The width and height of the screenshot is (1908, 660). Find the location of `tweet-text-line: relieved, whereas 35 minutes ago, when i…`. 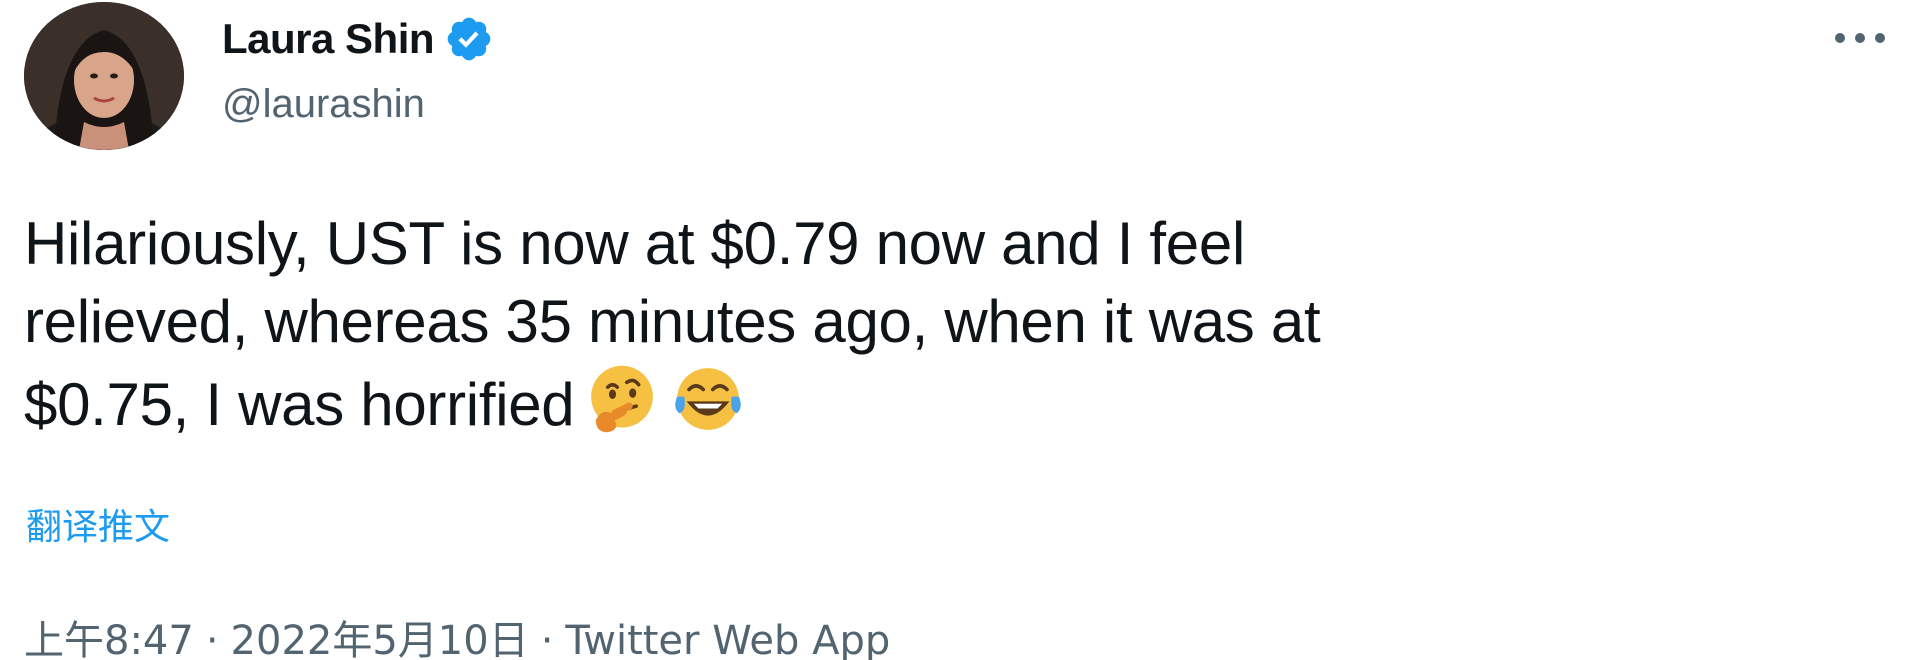

tweet-text-line: relieved, whereas 35 minutes ago, when i… is located at coordinates (672, 321).